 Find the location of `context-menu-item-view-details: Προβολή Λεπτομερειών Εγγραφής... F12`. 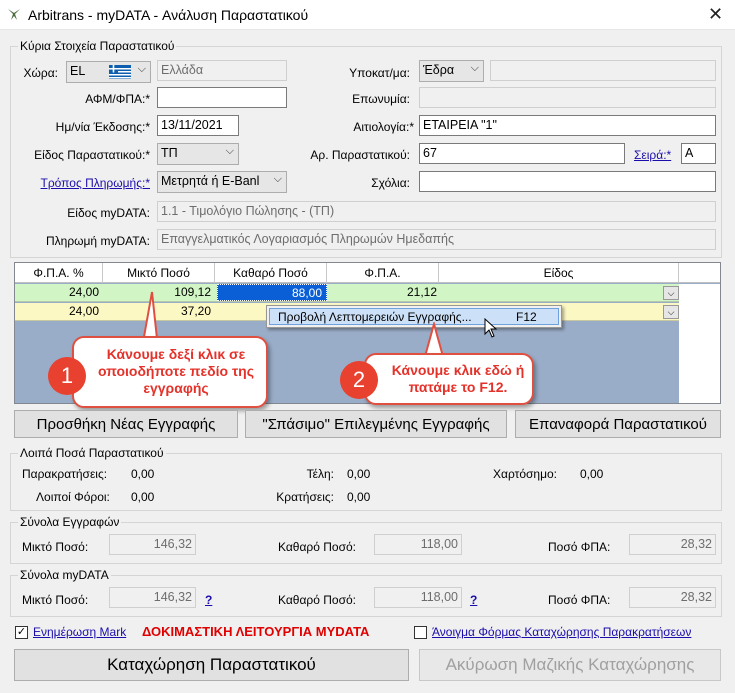

context-menu-item-view-details: Προβολή Λεπτομερειών Εγγραφής... F12 is located at coordinates (414, 316).